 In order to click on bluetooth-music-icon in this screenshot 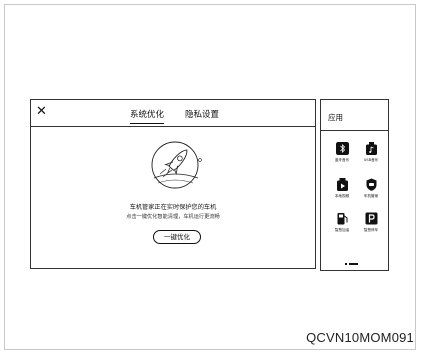, I will do `click(342, 148)`.